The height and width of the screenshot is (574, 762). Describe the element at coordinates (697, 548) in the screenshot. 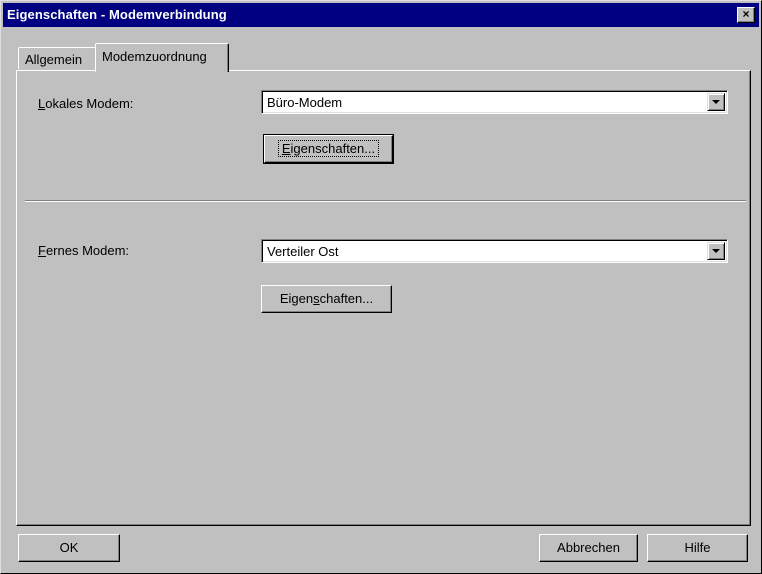

I see `help-button: Hilfe` at that location.